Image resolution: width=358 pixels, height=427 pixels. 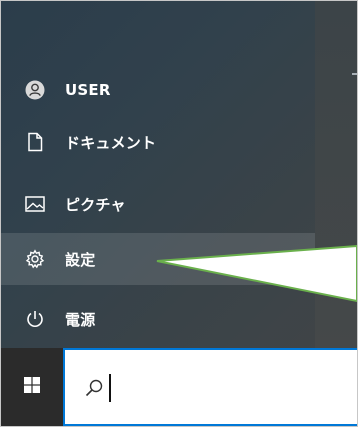 I want to click on documents-label: ドキュメント, so click(x=111, y=142).